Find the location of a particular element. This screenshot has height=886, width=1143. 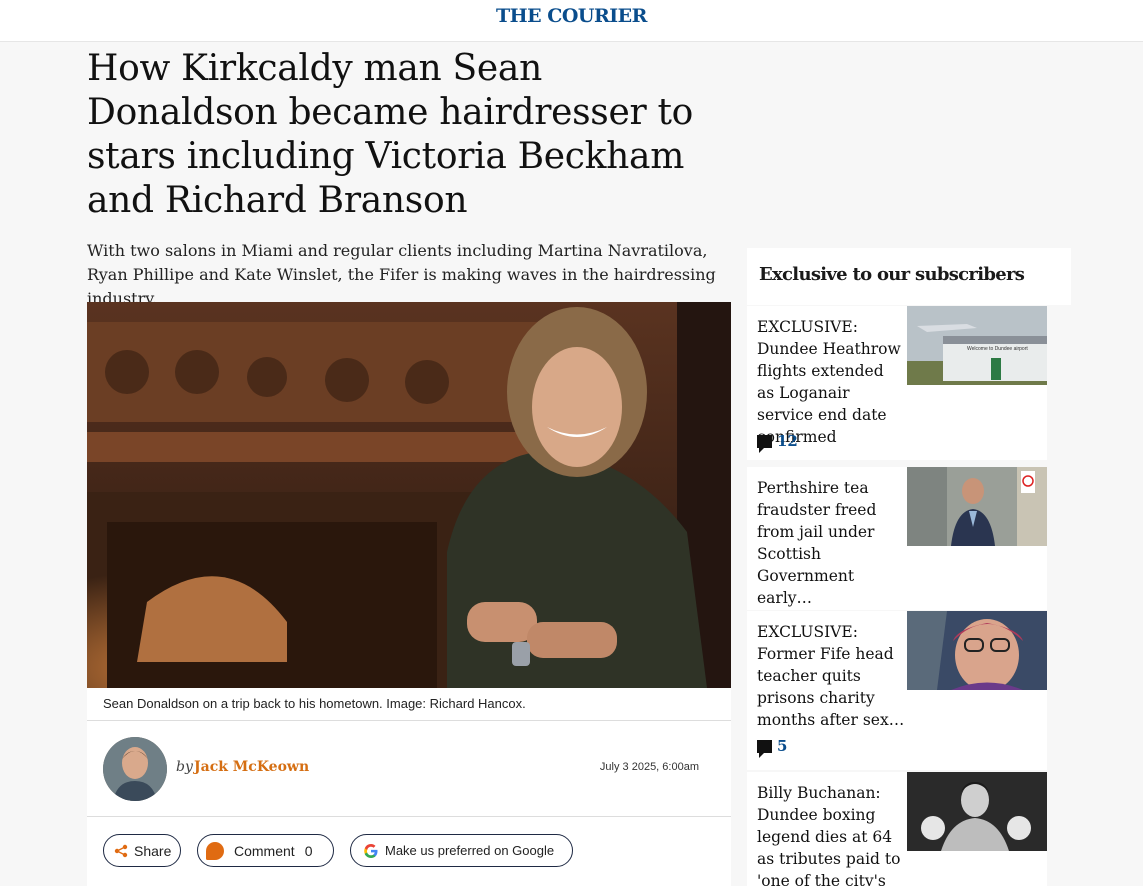

google-icon is located at coordinates (371, 850).